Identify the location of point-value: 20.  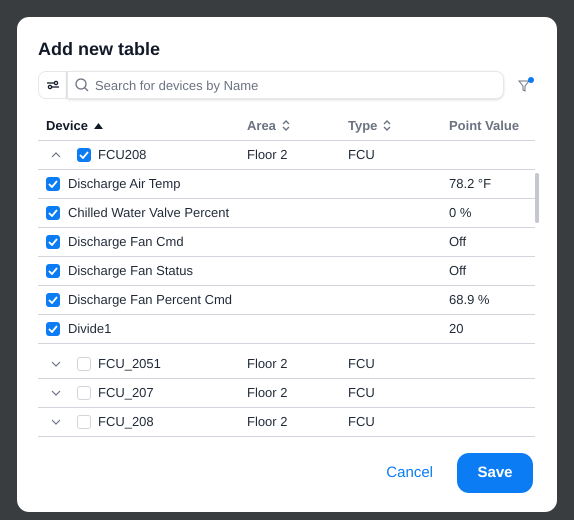
(456, 329).